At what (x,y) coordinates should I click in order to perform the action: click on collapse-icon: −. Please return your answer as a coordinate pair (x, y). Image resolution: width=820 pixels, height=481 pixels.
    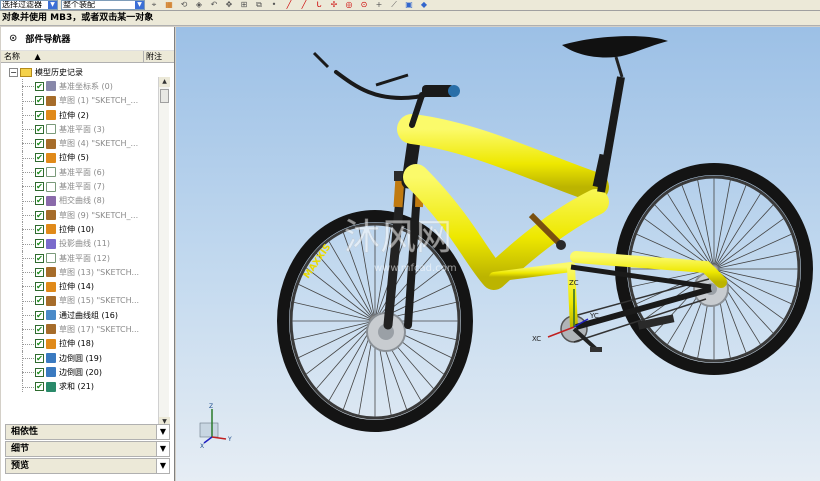
    Looking at the image, I should click on (13, 72).